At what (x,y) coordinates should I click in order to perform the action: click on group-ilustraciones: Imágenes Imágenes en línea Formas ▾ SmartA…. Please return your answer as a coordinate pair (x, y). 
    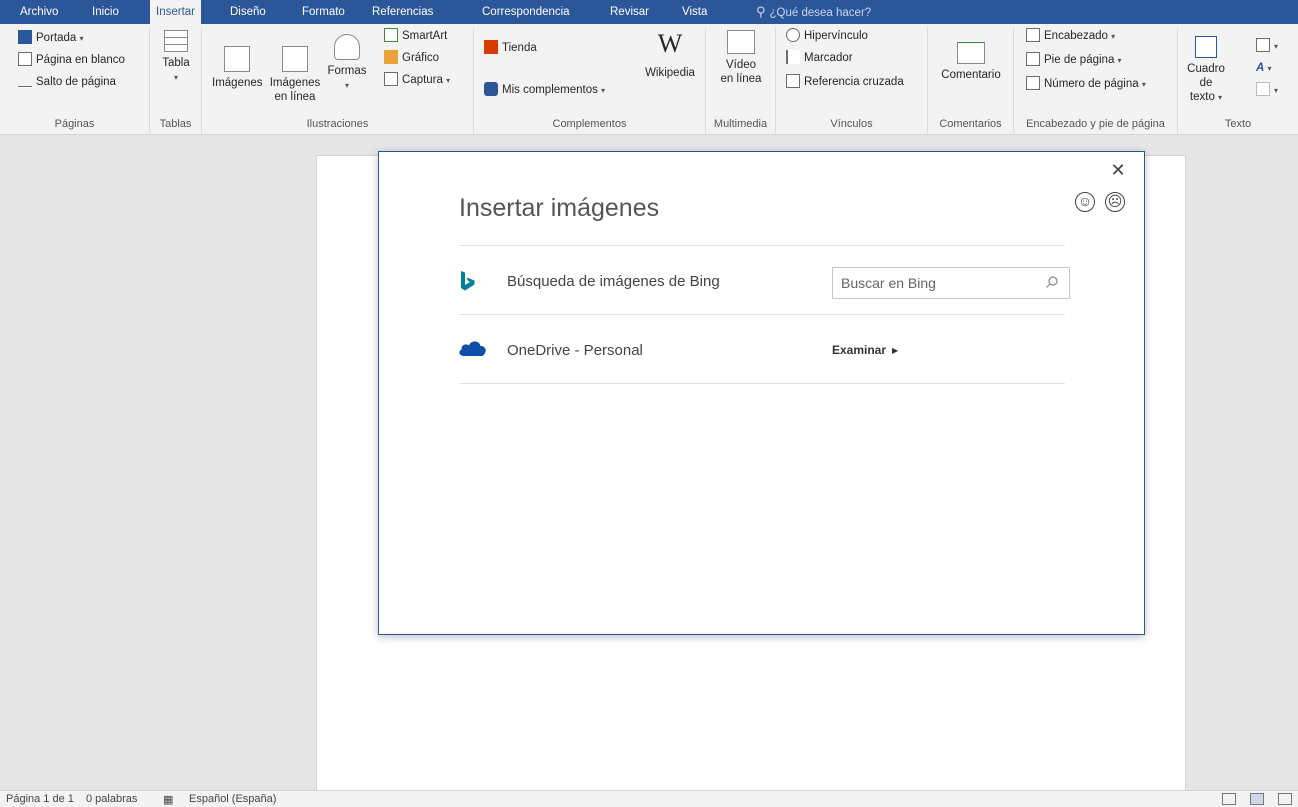
    Looking at the image, I should click on (338, 80).